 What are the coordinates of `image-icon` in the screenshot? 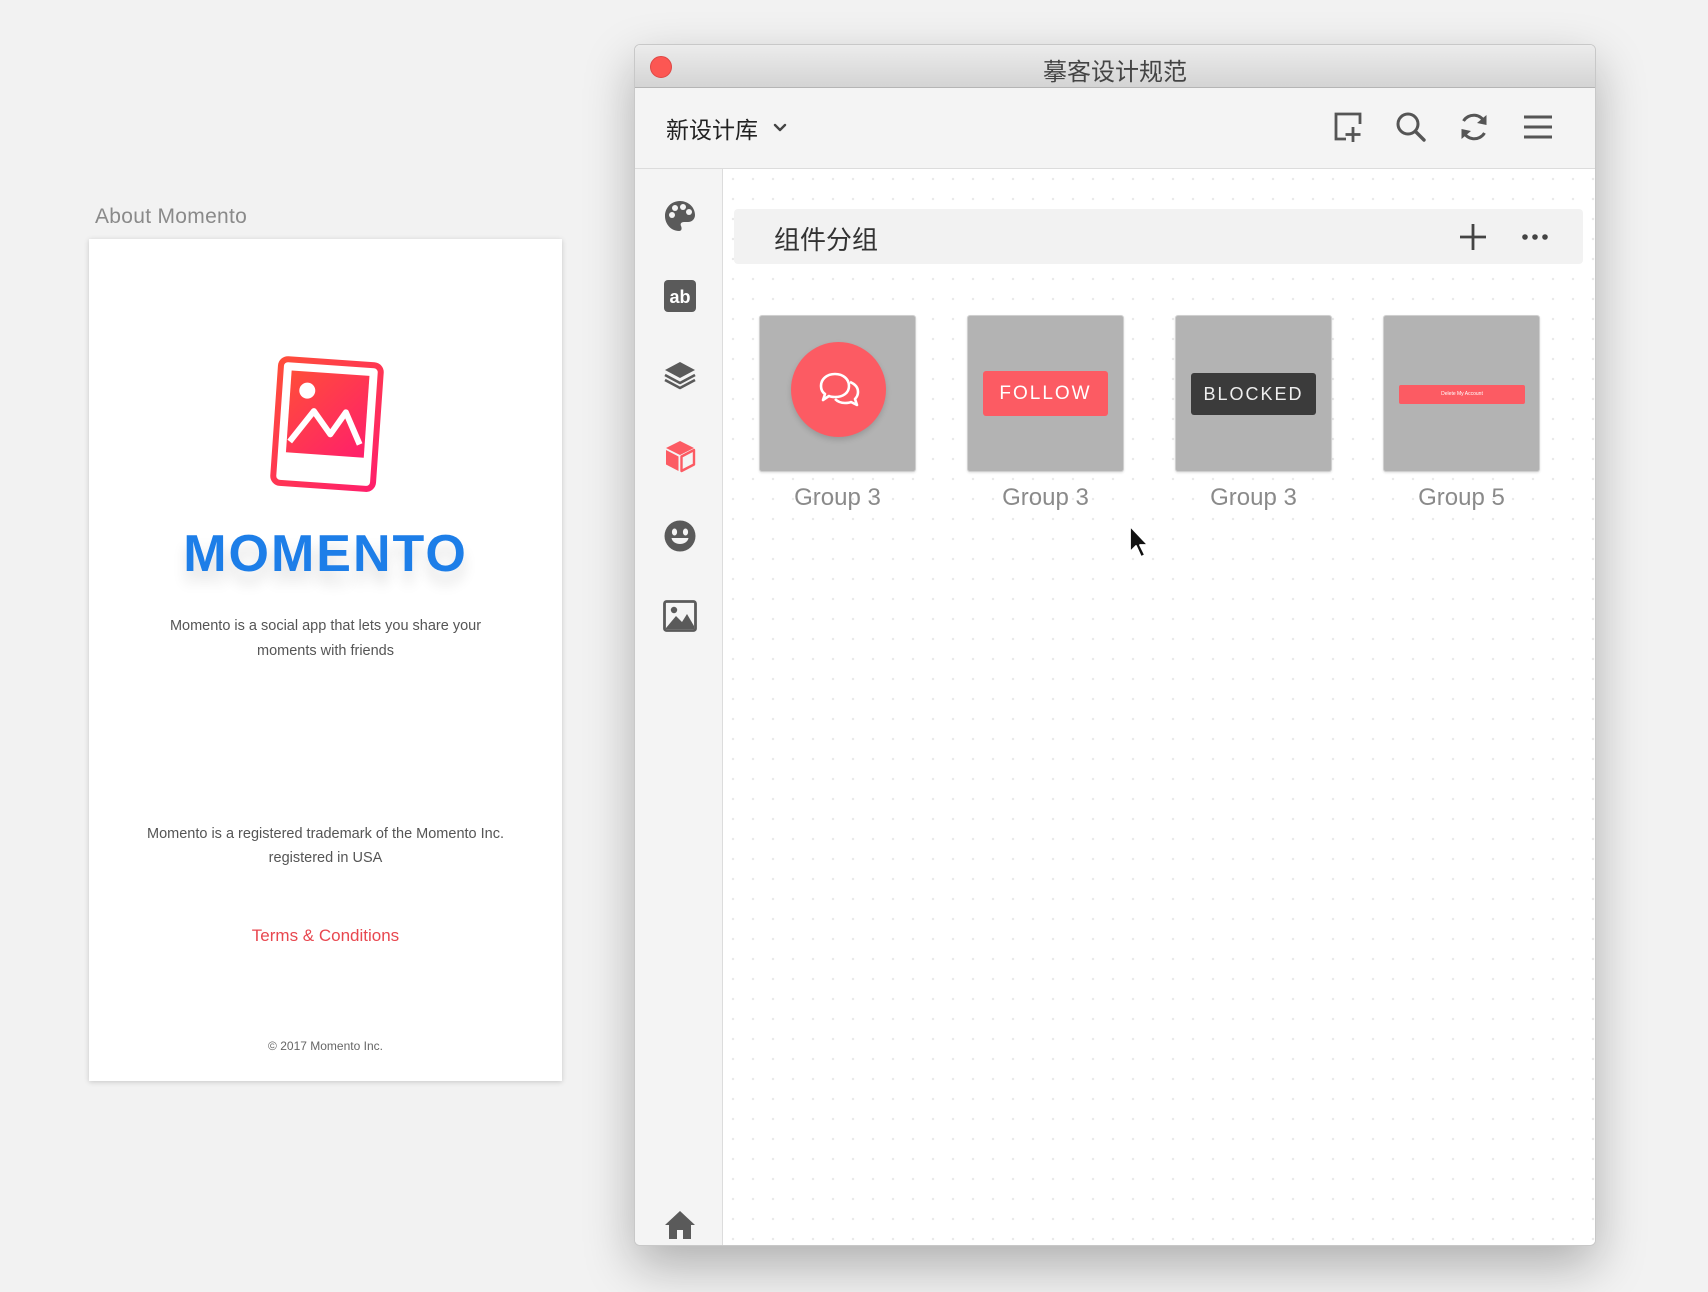 It's located at (680, 616).